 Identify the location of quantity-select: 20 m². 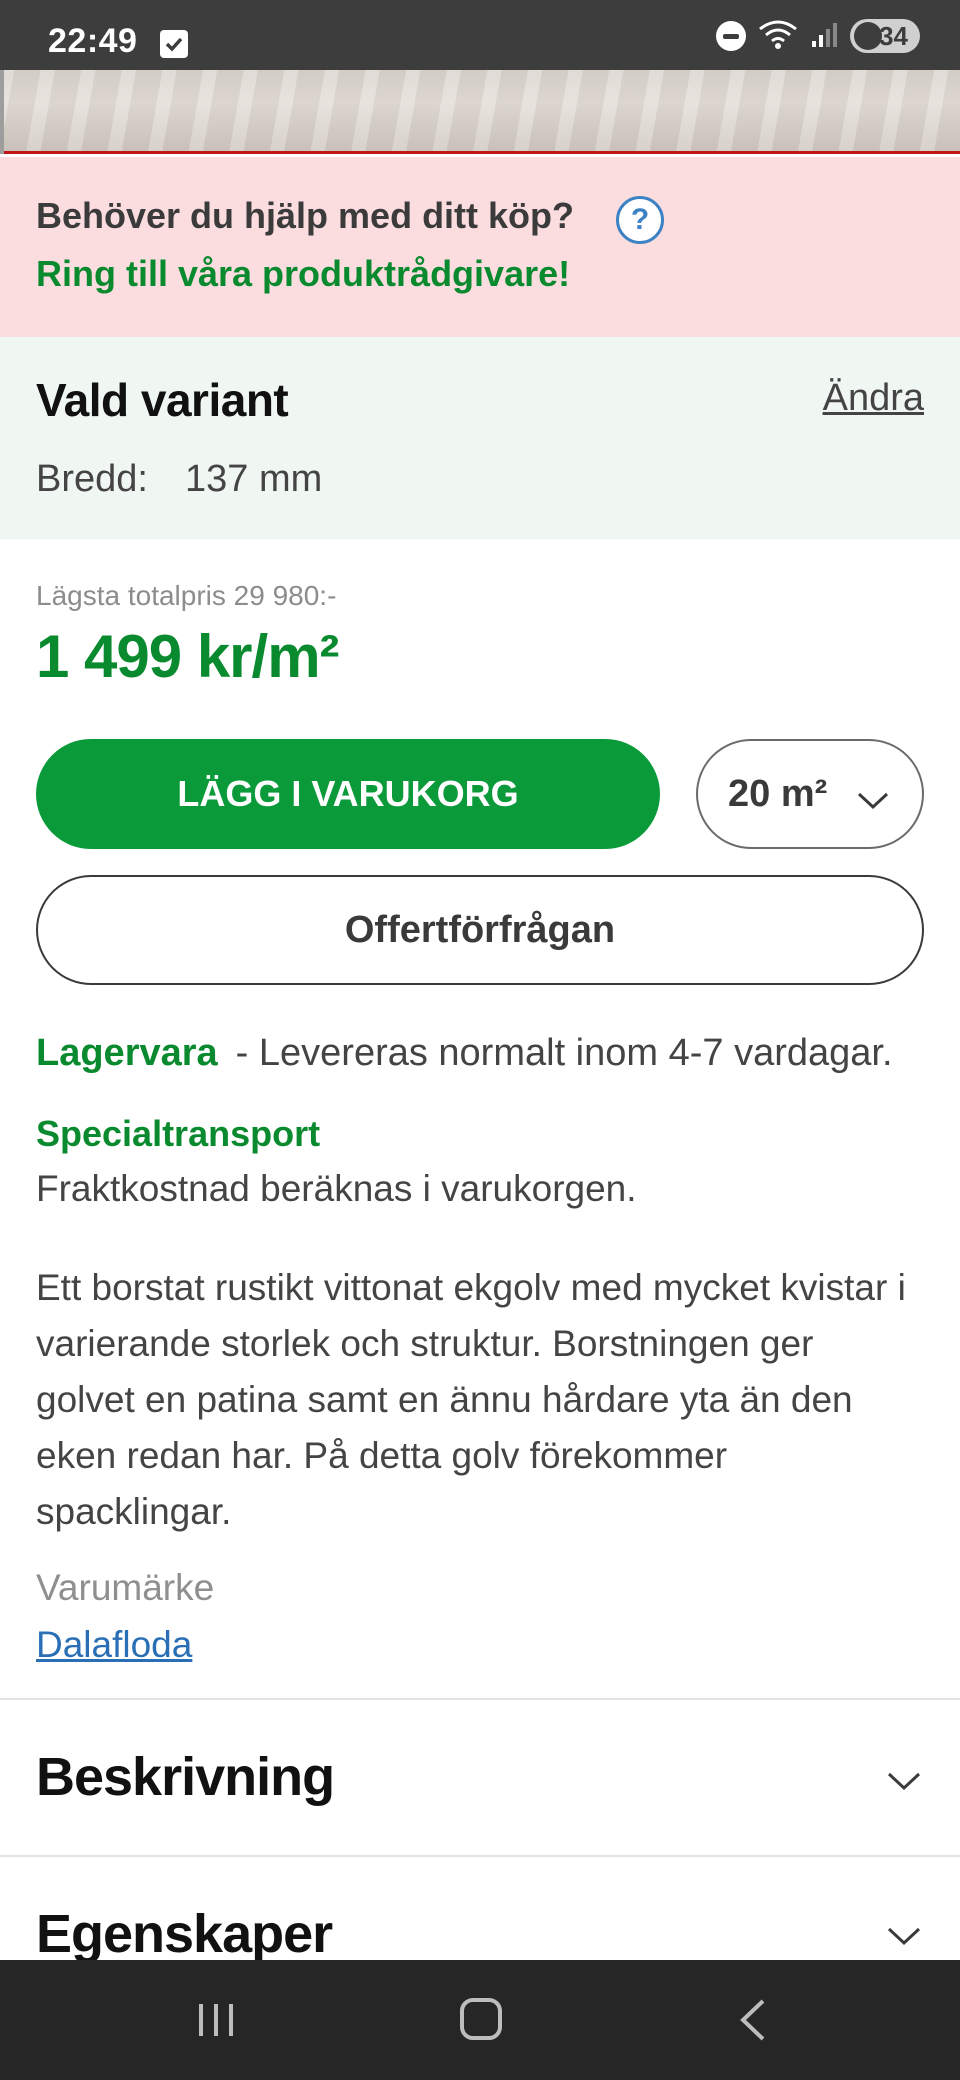
(810, 794).